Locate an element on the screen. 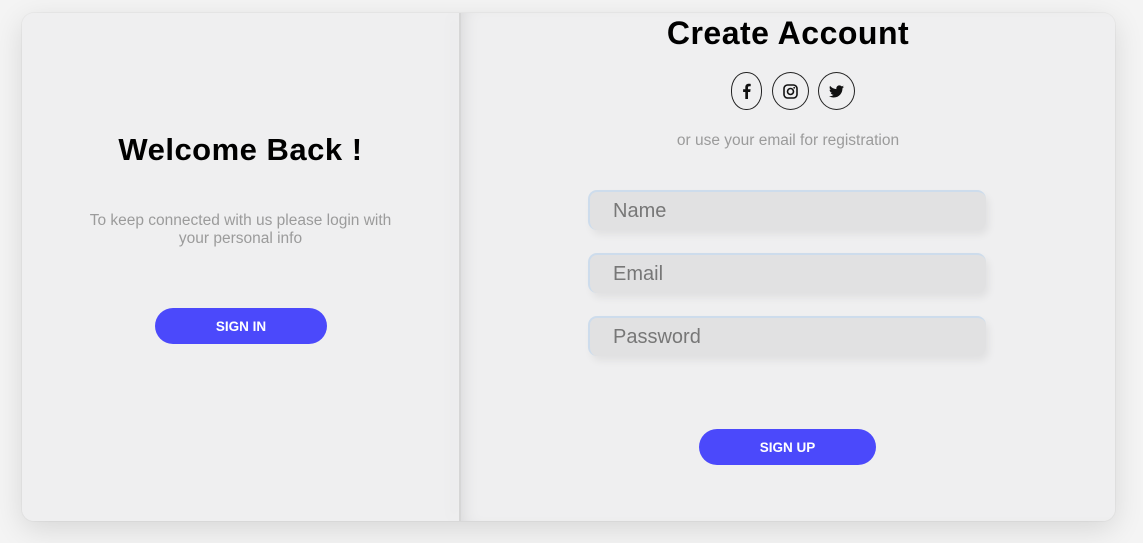 Image resolution: width=1143 pixels, height=543 pixels. sign-in-button: SIGN IN is located at coordinates (241, 326).